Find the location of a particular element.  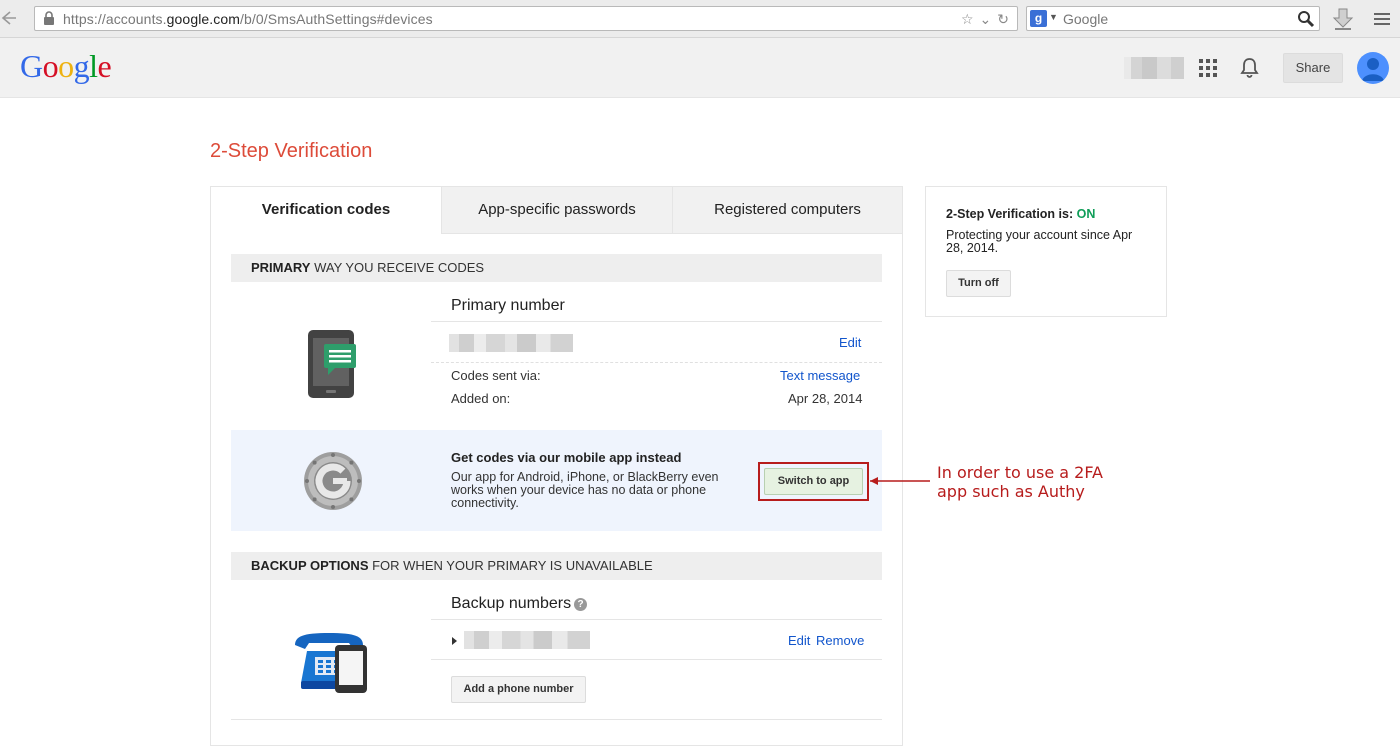

authenticator-g-icon is located at coordinates (333, 481).